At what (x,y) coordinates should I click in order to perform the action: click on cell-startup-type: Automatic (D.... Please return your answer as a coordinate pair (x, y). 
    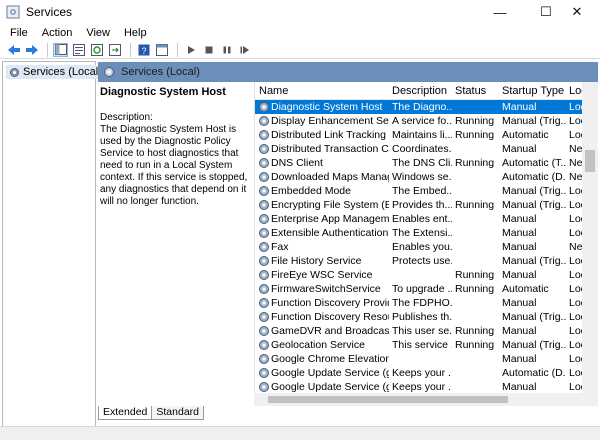
    Looking at the image, I should click on (534, 177).